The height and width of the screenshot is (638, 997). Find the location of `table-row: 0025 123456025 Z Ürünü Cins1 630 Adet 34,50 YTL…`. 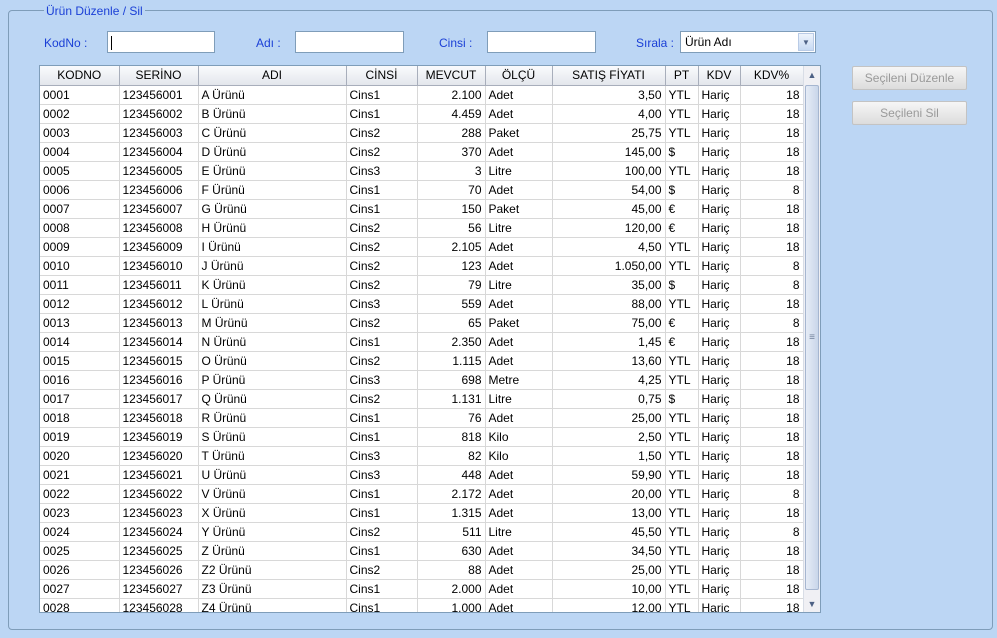

table-row: 0025 123456025 Z Ürünü Cins1 630 Adet 34,50 YTL… is located at coordinates (422, 551).